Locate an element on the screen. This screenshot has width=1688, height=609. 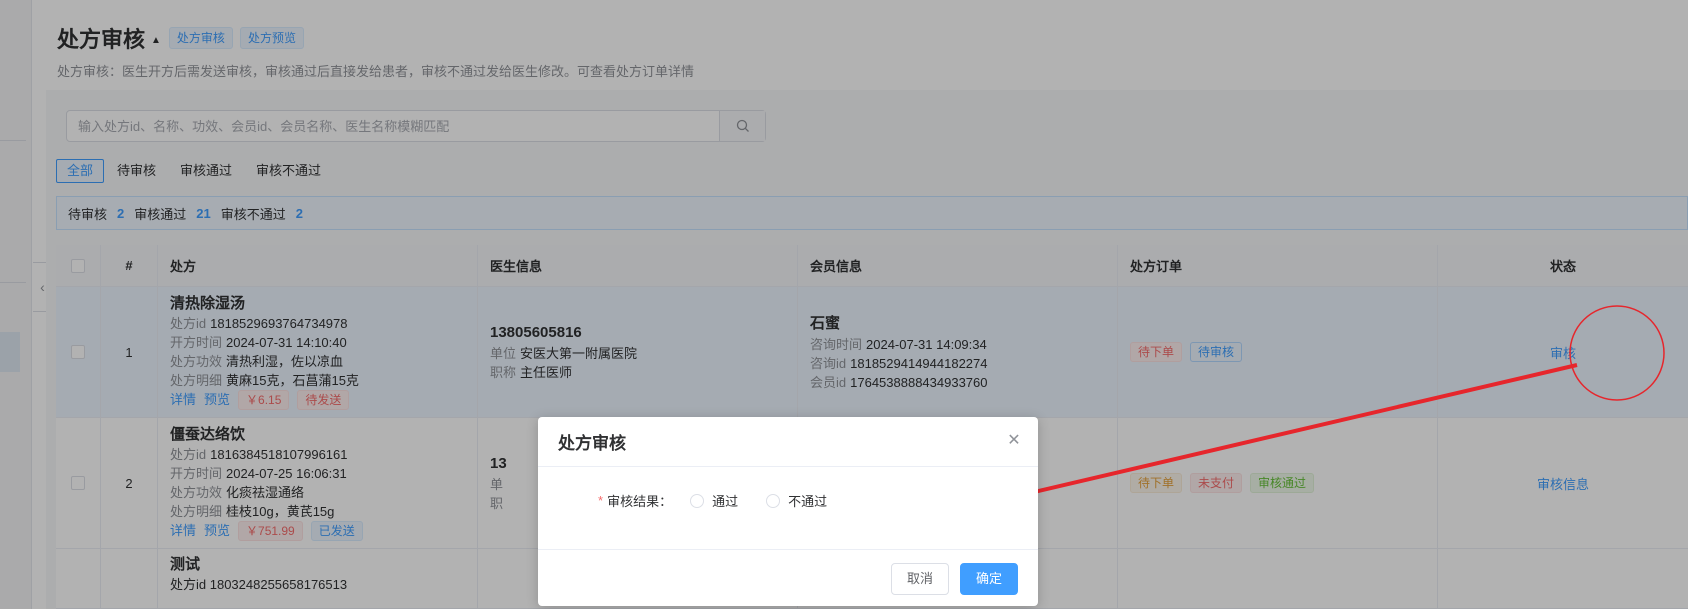
dialog-header: 处方审核 ✕ is located at coordinates (788, 442).